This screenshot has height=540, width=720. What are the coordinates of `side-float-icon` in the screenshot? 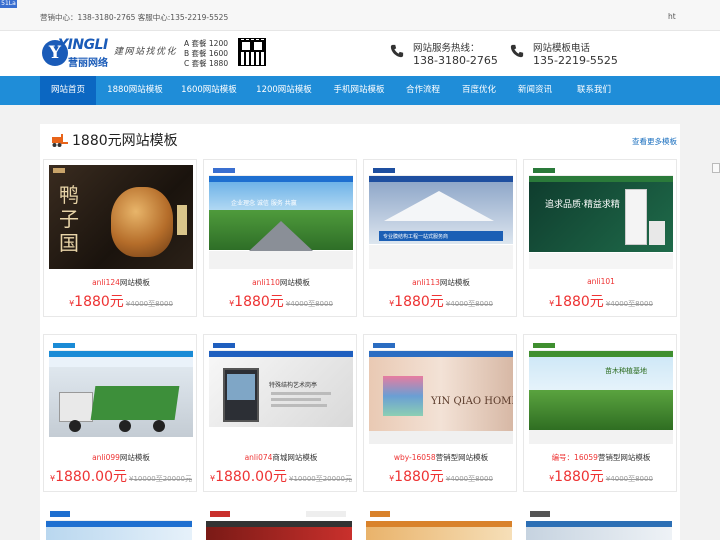 It's located at (716, 168).